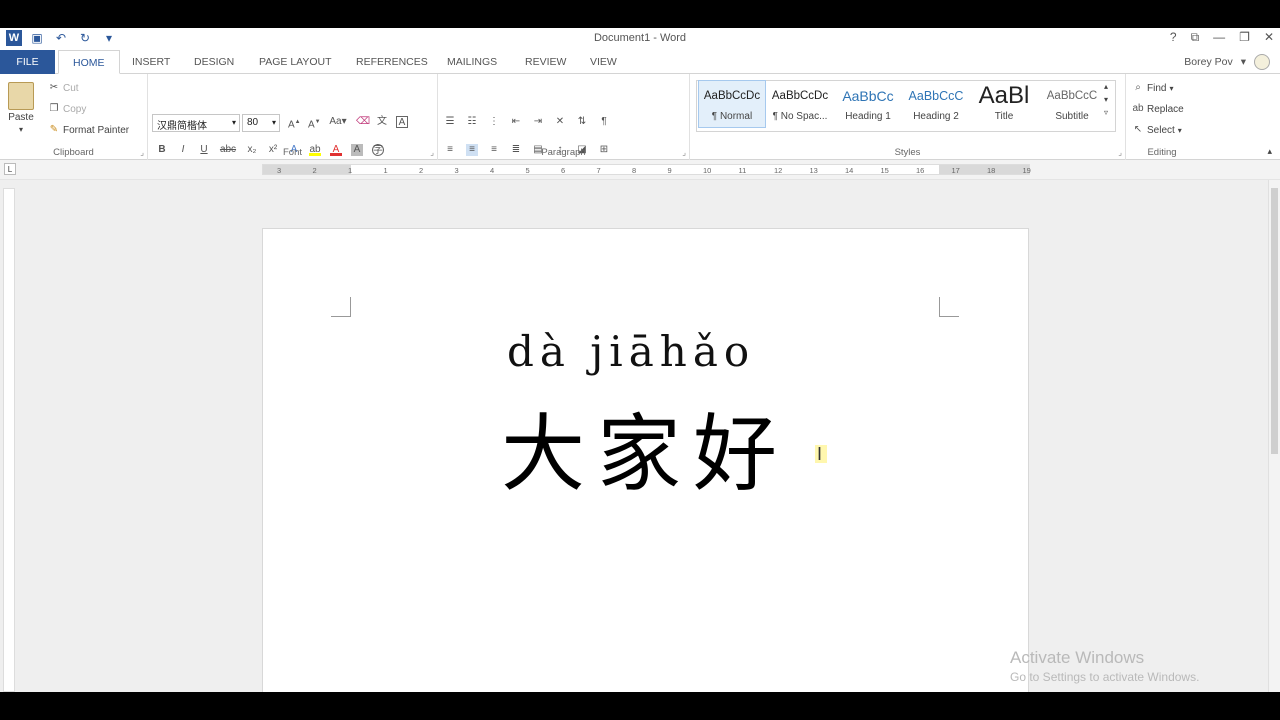 The image size is (1280, 720). What do you see at coordinates (21, 108) in the screenshot?
I see `paste-button: Paste ▾` at bounding box center [21, 108].